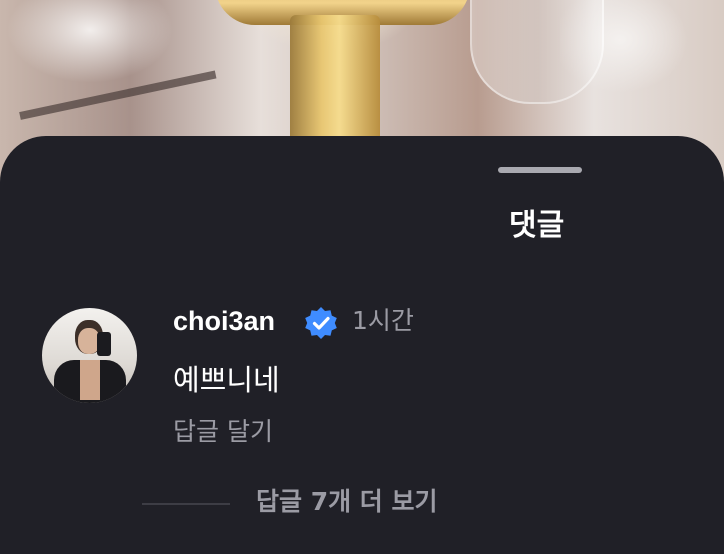  Describe the element at coordinates (89, 355) in the screenshot. I see `avatar` at that location.